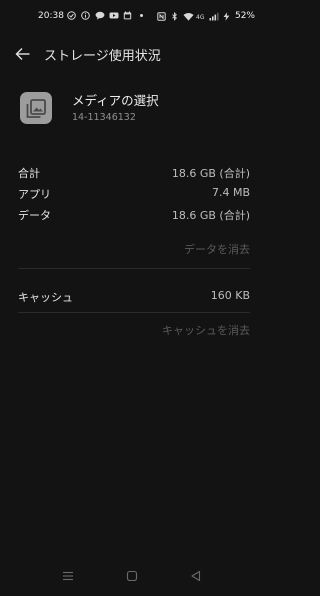 This screenshot has width=320, height=596. Describe the element at coordinates (214, 16) in the screenshot. I see `signal-icon` at that location.